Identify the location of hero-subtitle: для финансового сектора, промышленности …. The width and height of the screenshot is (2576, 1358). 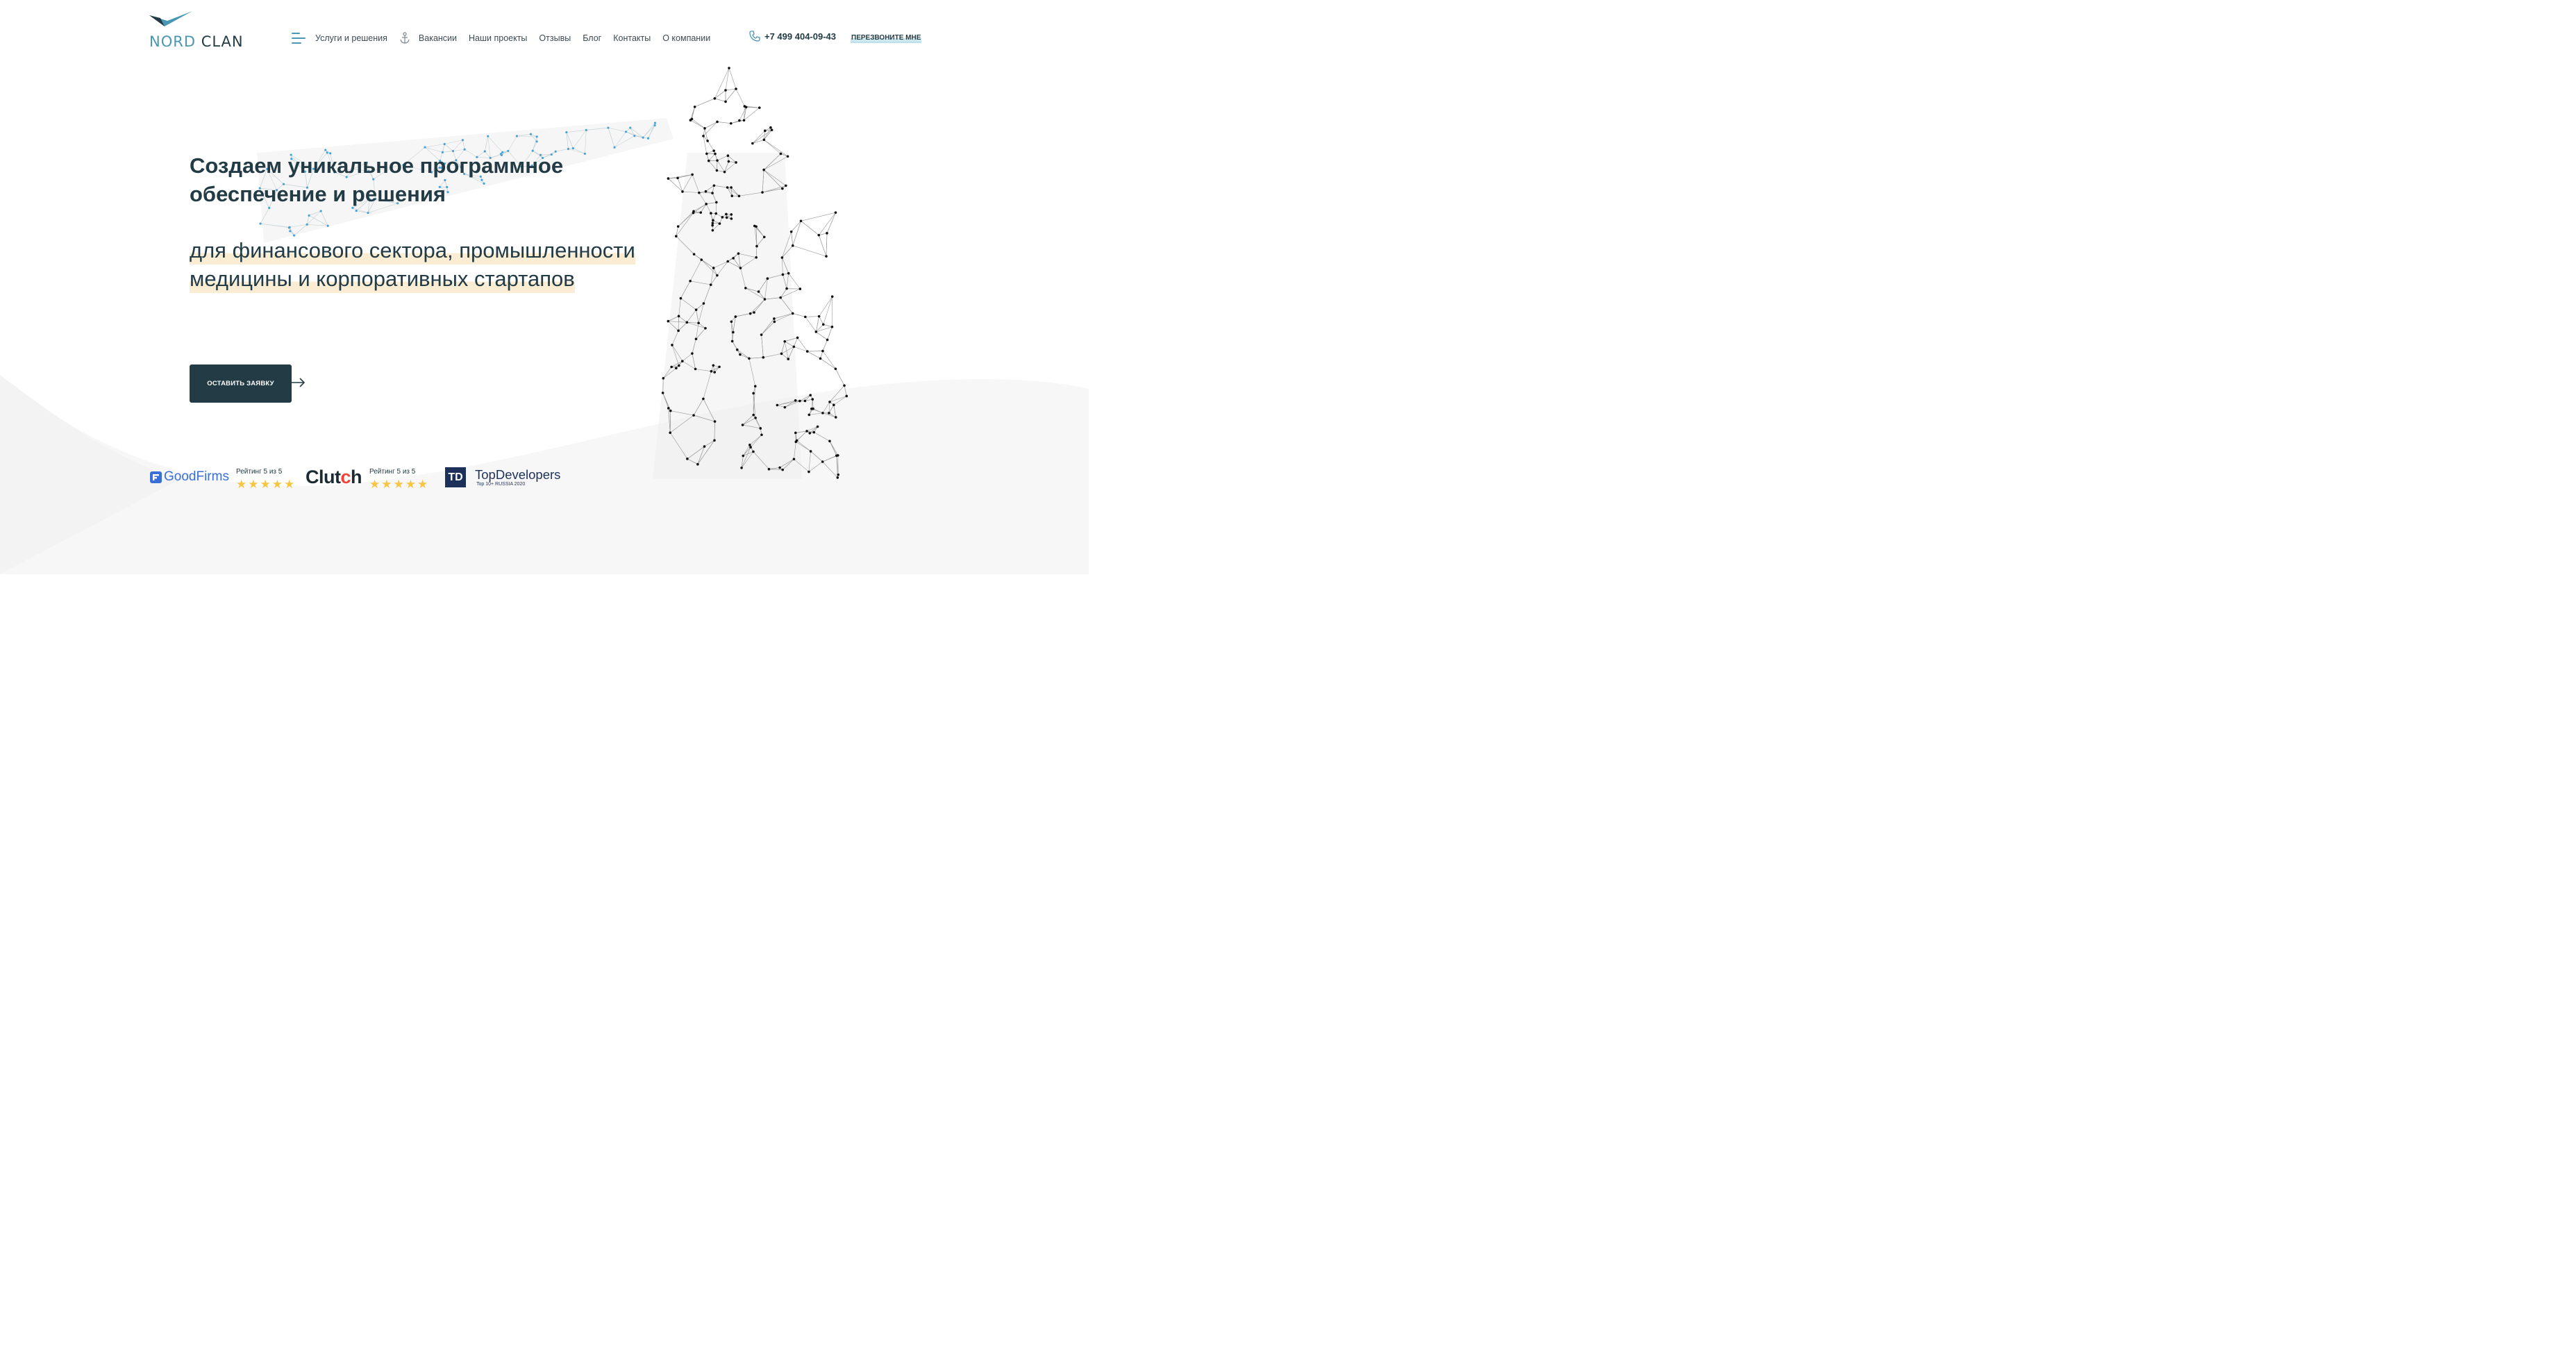
(412, 264).